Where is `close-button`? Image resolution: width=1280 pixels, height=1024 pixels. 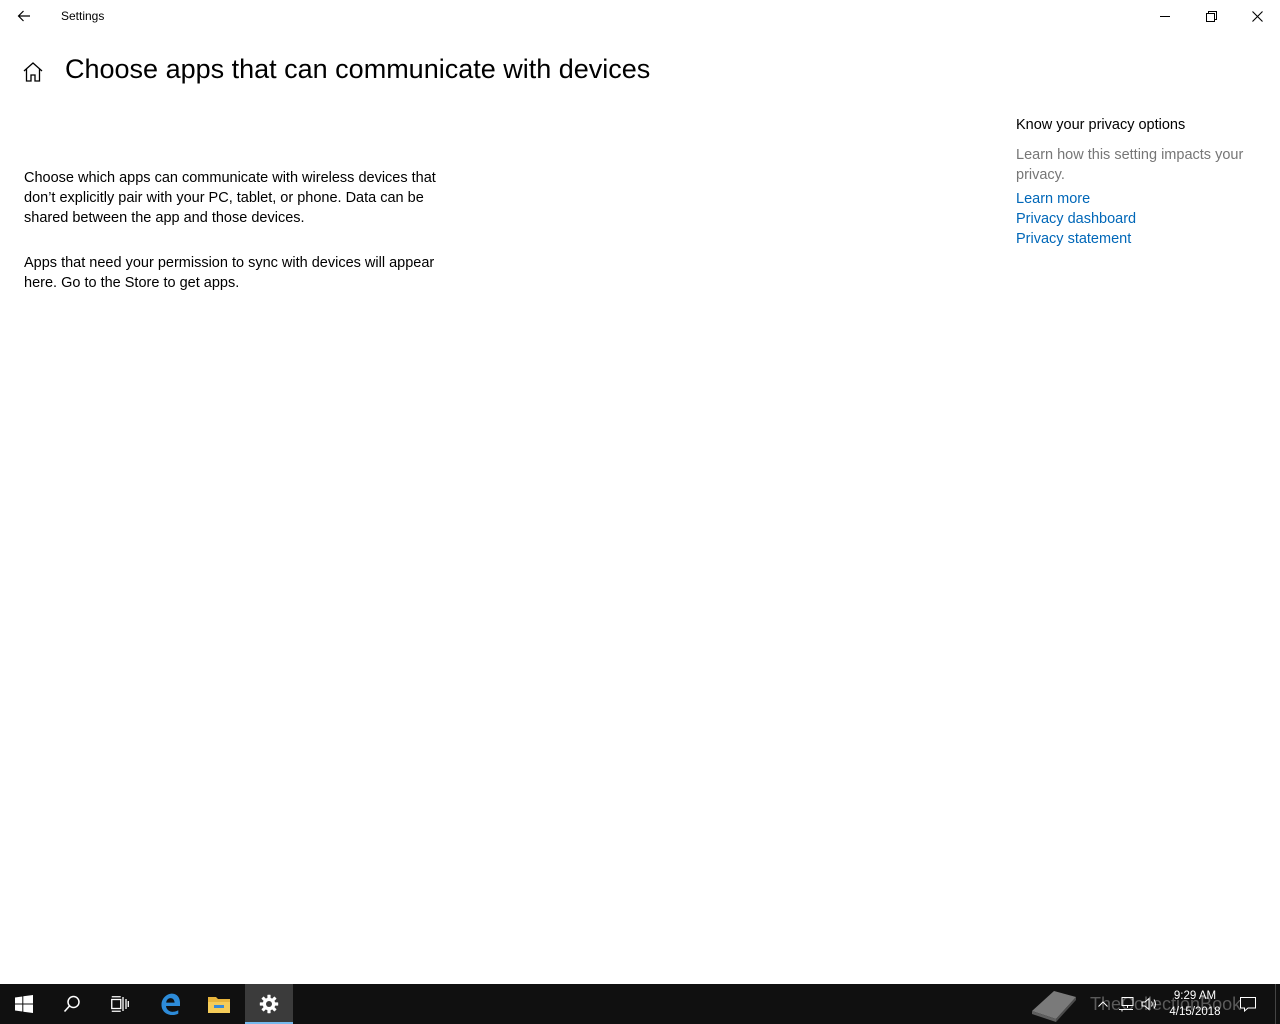
close-button is located at coordinates (1257, 16).